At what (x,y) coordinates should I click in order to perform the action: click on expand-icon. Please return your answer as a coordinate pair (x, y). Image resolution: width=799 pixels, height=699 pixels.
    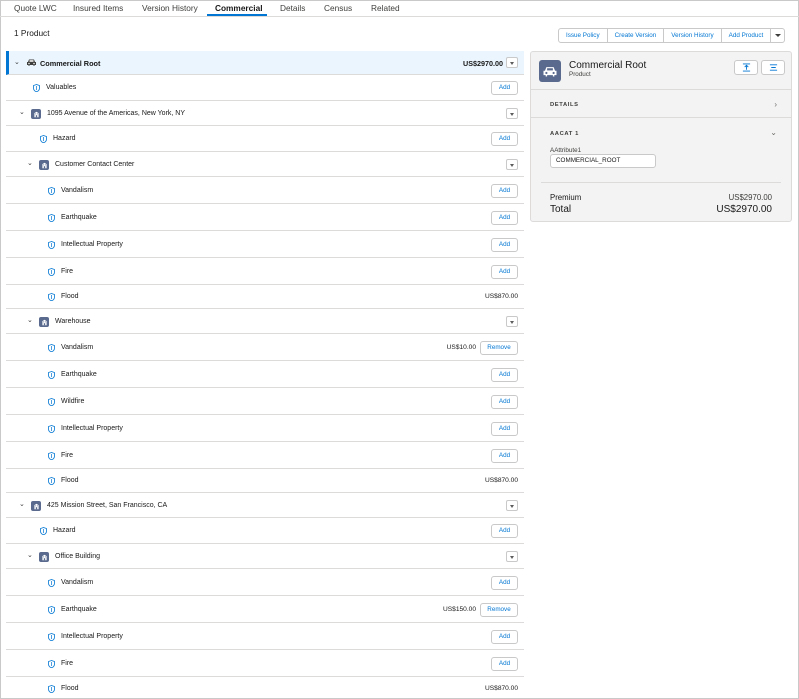
    Looking at the image, I should click on (746, 67).